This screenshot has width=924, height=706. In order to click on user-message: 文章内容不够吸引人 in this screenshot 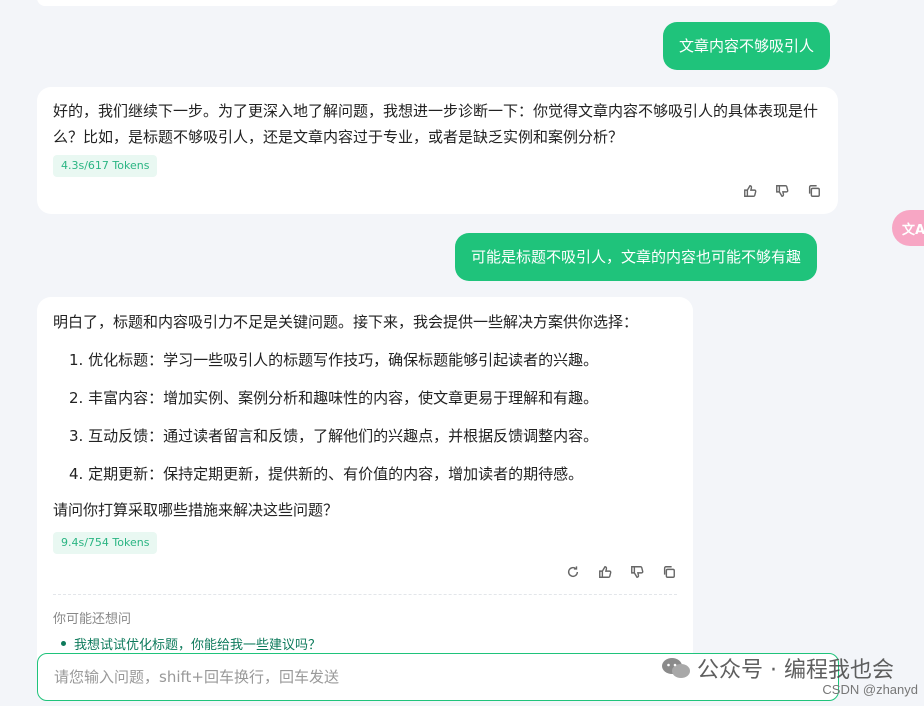, I will do `click(747, 46)`.